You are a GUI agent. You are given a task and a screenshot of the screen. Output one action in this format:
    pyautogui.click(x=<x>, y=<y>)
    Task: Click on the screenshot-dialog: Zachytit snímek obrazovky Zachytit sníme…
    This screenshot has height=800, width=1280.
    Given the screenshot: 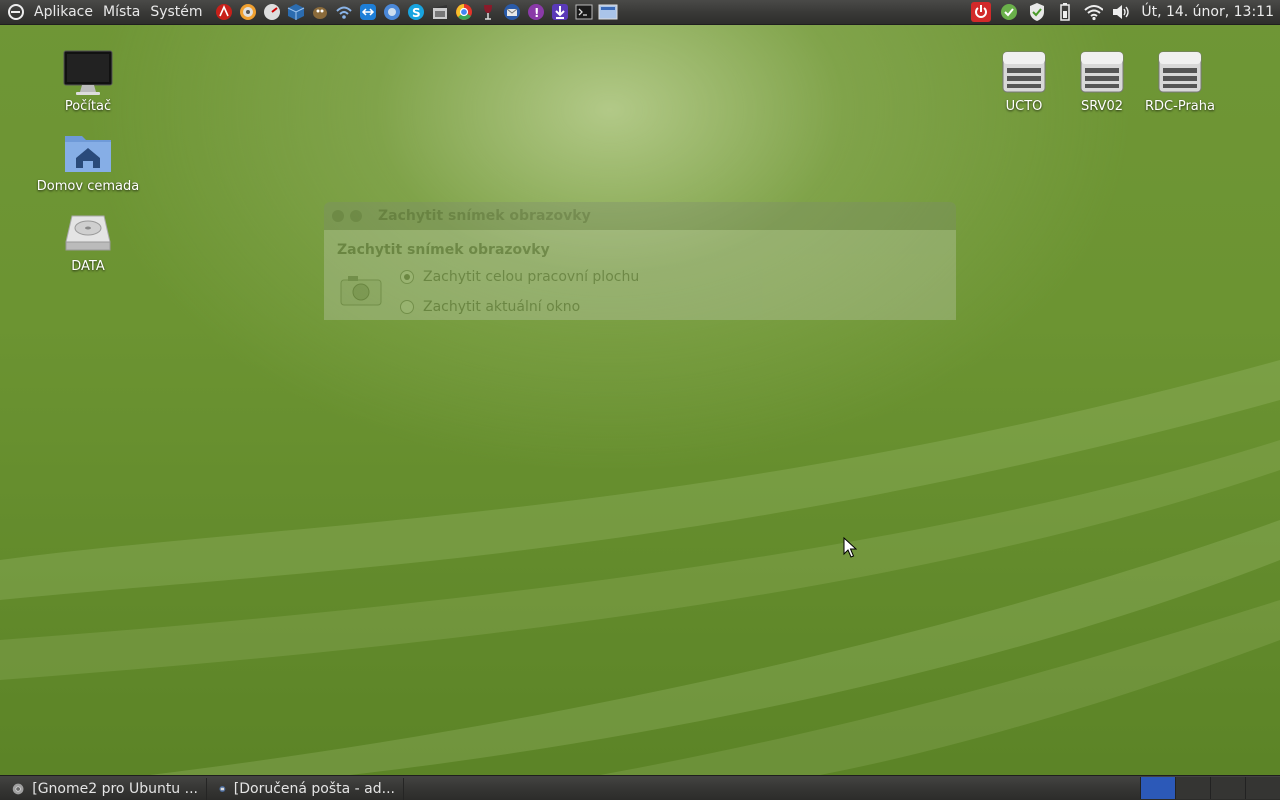 What is the action you would take?
    pyautogui.click(x=640, y=261)
    